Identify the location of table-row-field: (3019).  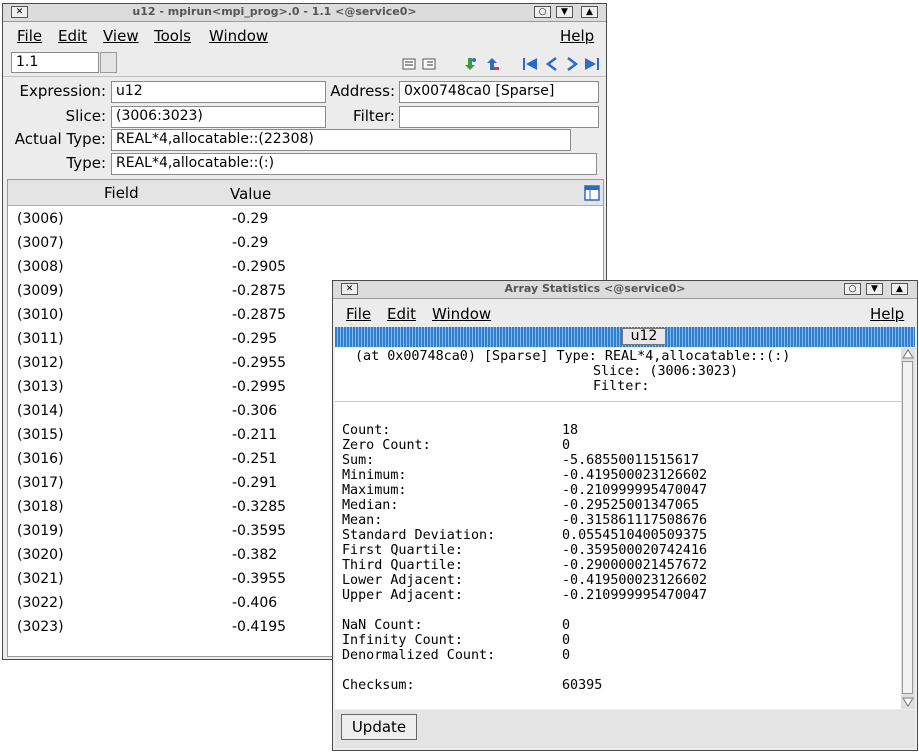
(40, 531).